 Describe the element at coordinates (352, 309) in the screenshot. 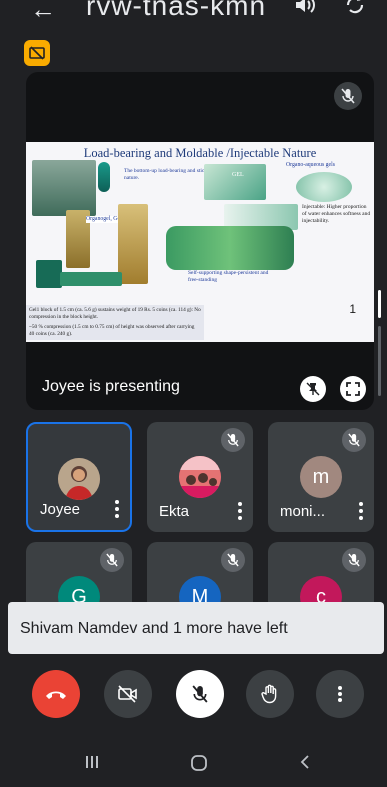

I see `slide-page-number: 1` at that location.